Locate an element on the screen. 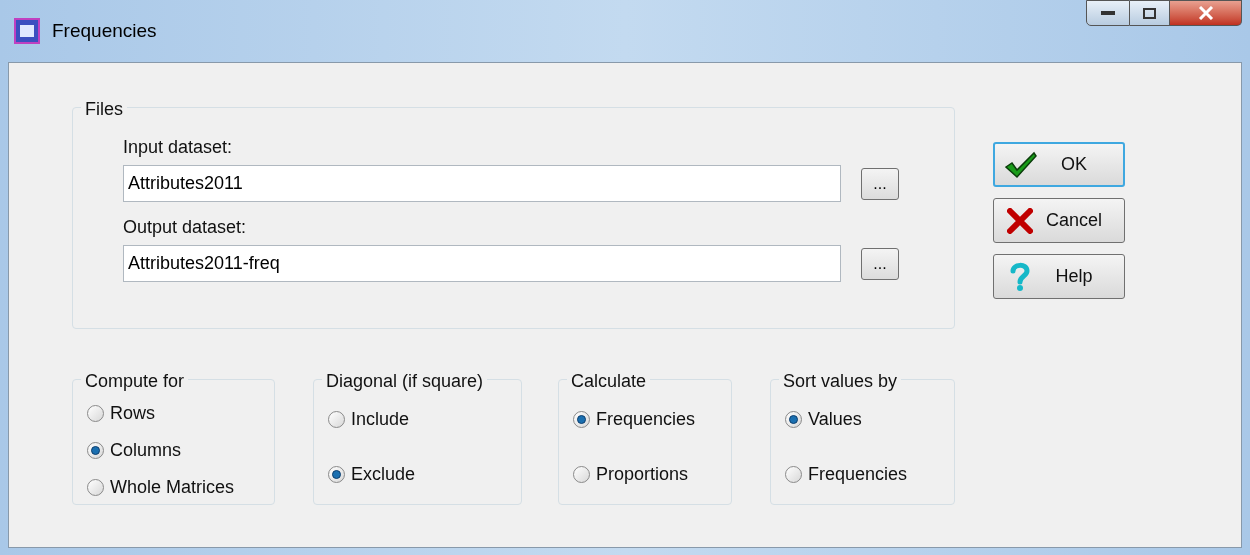 This screenshot has width=1250, height=555. input-field: Attributes2011-freq is located at coordinates (482, 263).